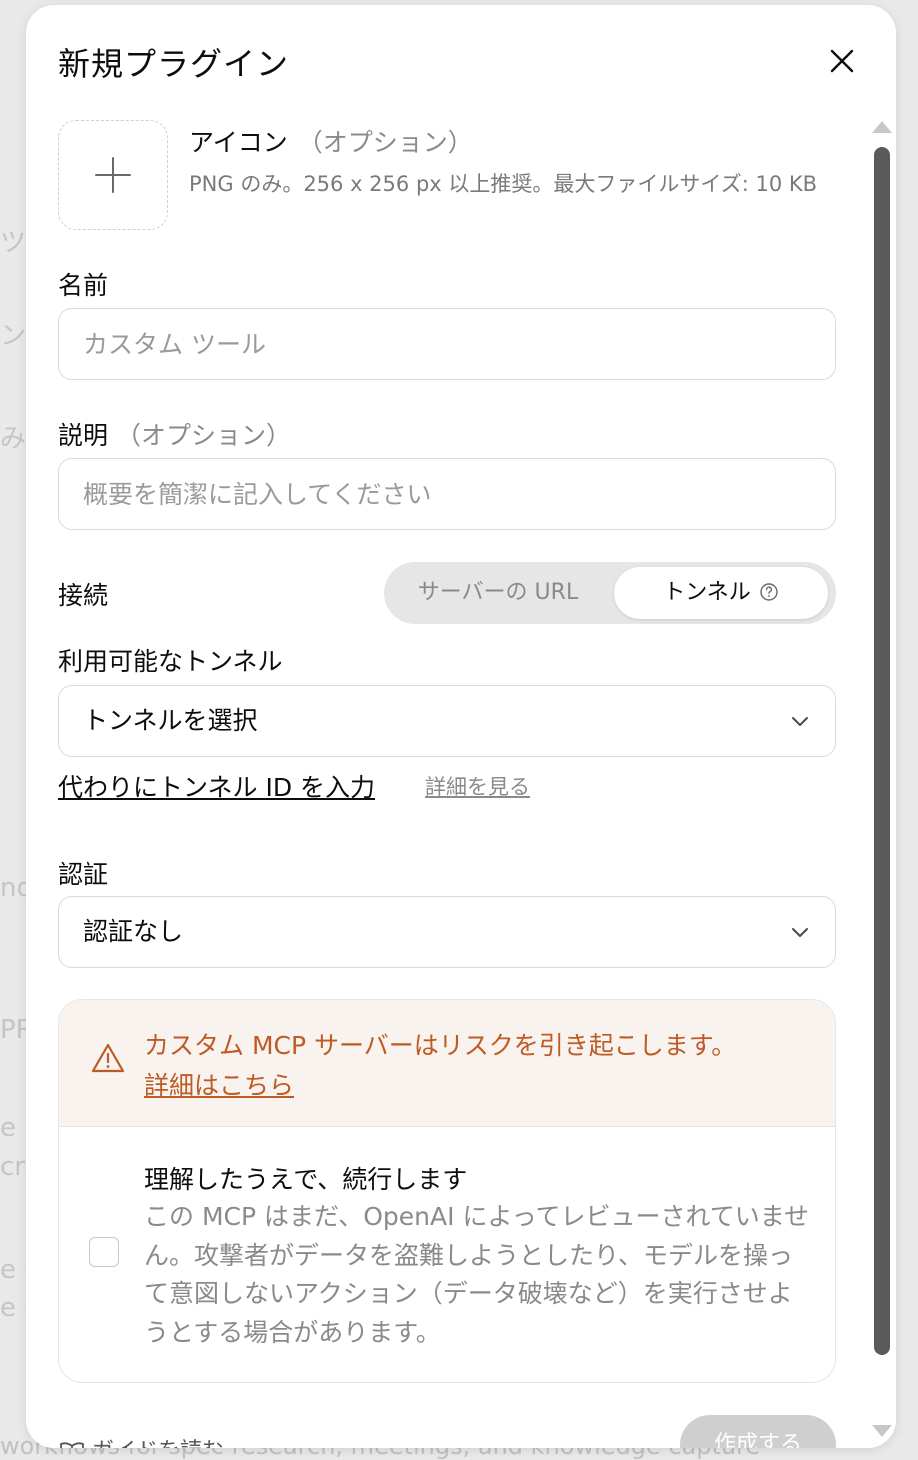 This screenshot has width=918, height=1460. I want to click on auth-select-value: 認証なし, so click(133, 931).